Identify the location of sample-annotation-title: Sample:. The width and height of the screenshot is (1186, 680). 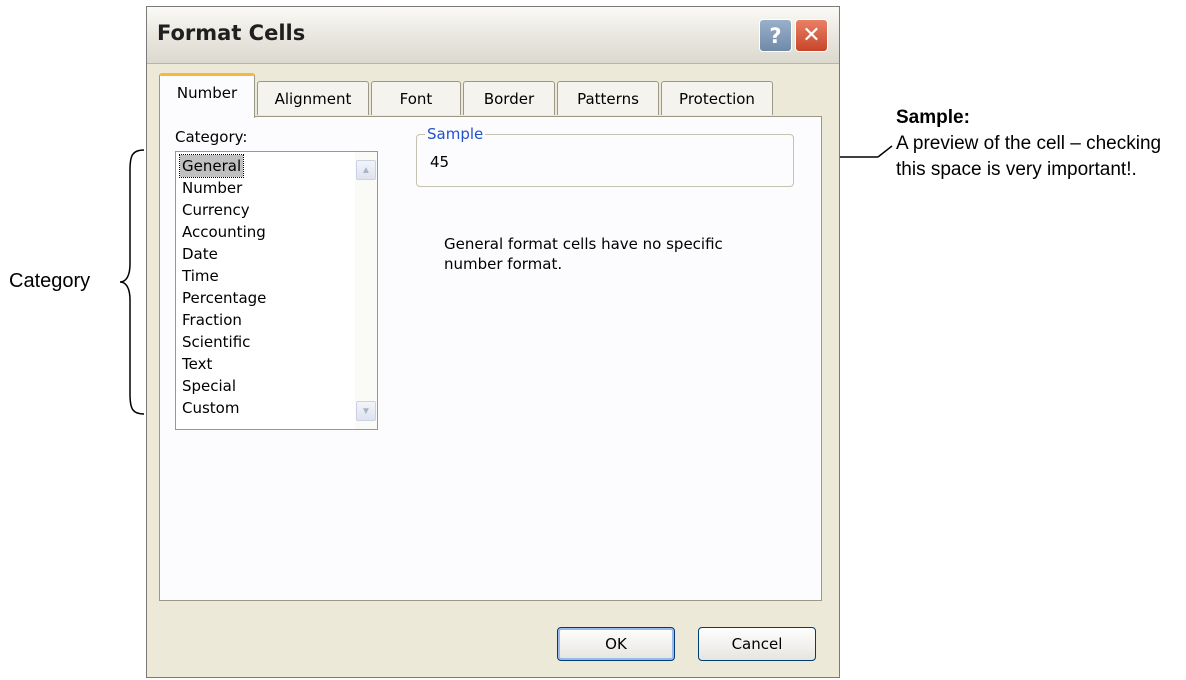
(933, 117).